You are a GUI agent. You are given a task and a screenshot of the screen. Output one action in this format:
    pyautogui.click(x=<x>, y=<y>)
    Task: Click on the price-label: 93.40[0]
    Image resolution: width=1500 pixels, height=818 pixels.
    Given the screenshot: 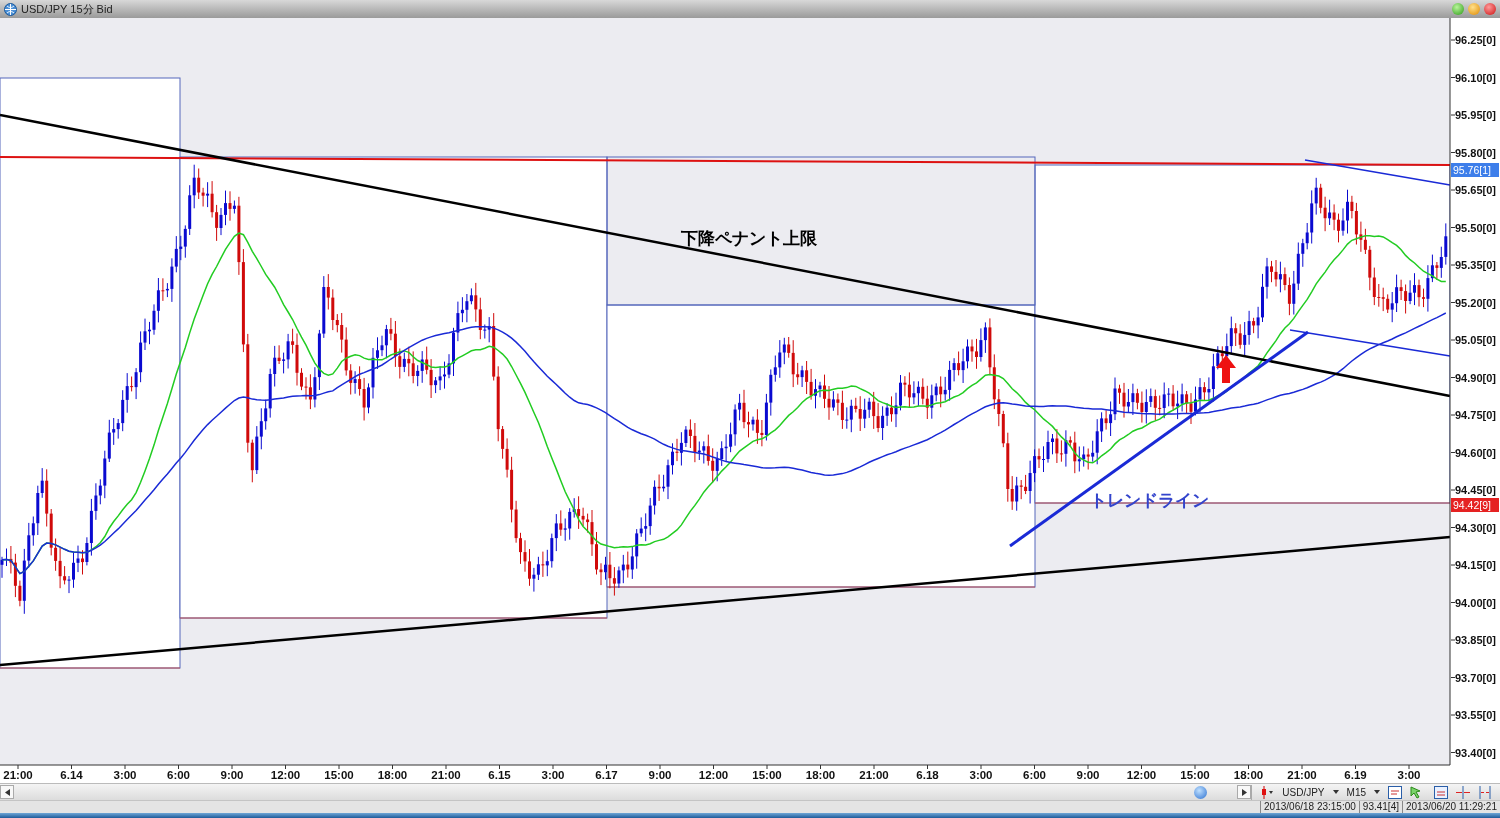 What is the action you would take?
    pyautogui.click(x=1475, y=752)
    